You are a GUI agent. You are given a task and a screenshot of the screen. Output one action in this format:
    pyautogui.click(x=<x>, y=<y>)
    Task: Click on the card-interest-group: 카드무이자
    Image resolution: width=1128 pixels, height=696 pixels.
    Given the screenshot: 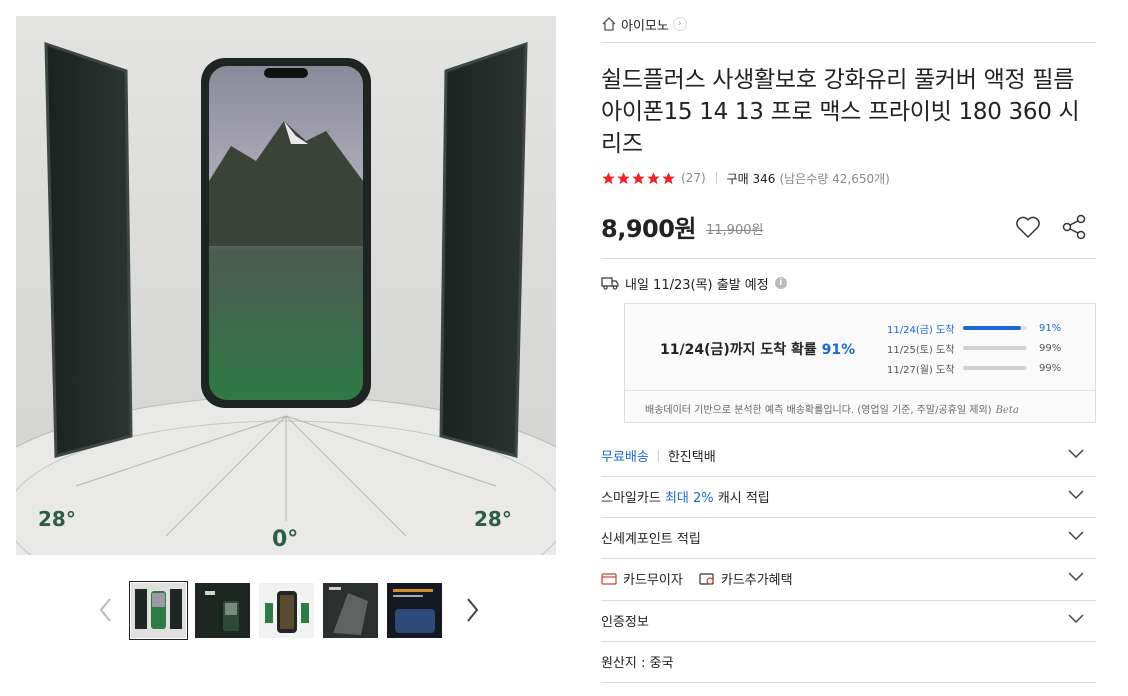 What is the action you would take?
    pyautogui.click(x=642, y=578)
    